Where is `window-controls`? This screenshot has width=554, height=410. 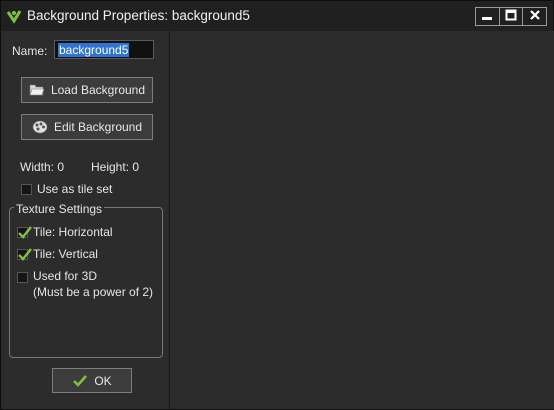 window-controls is located at coordinates (511, 16).